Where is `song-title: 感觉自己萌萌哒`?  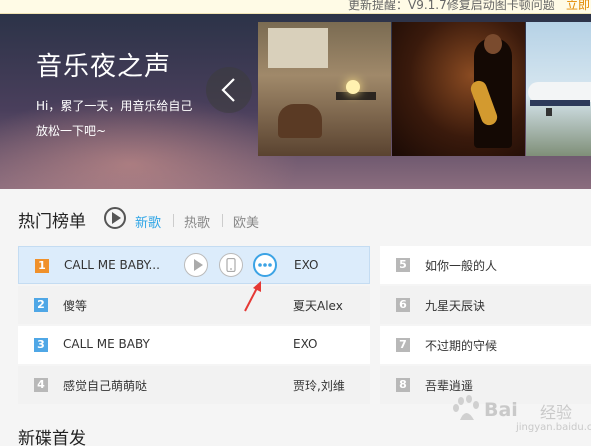
song-title: 感觉自己萌萌哒 is located at coordinates (105, 385).